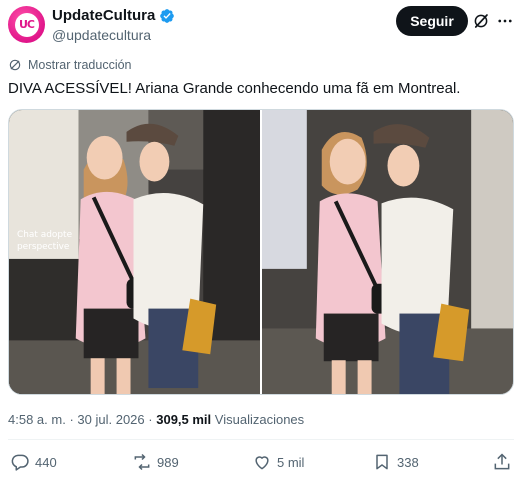  What do you see at coordinates (167, 16) in the screenshot?
I see `verified-badge-icon` at bounding box center [167, 16].